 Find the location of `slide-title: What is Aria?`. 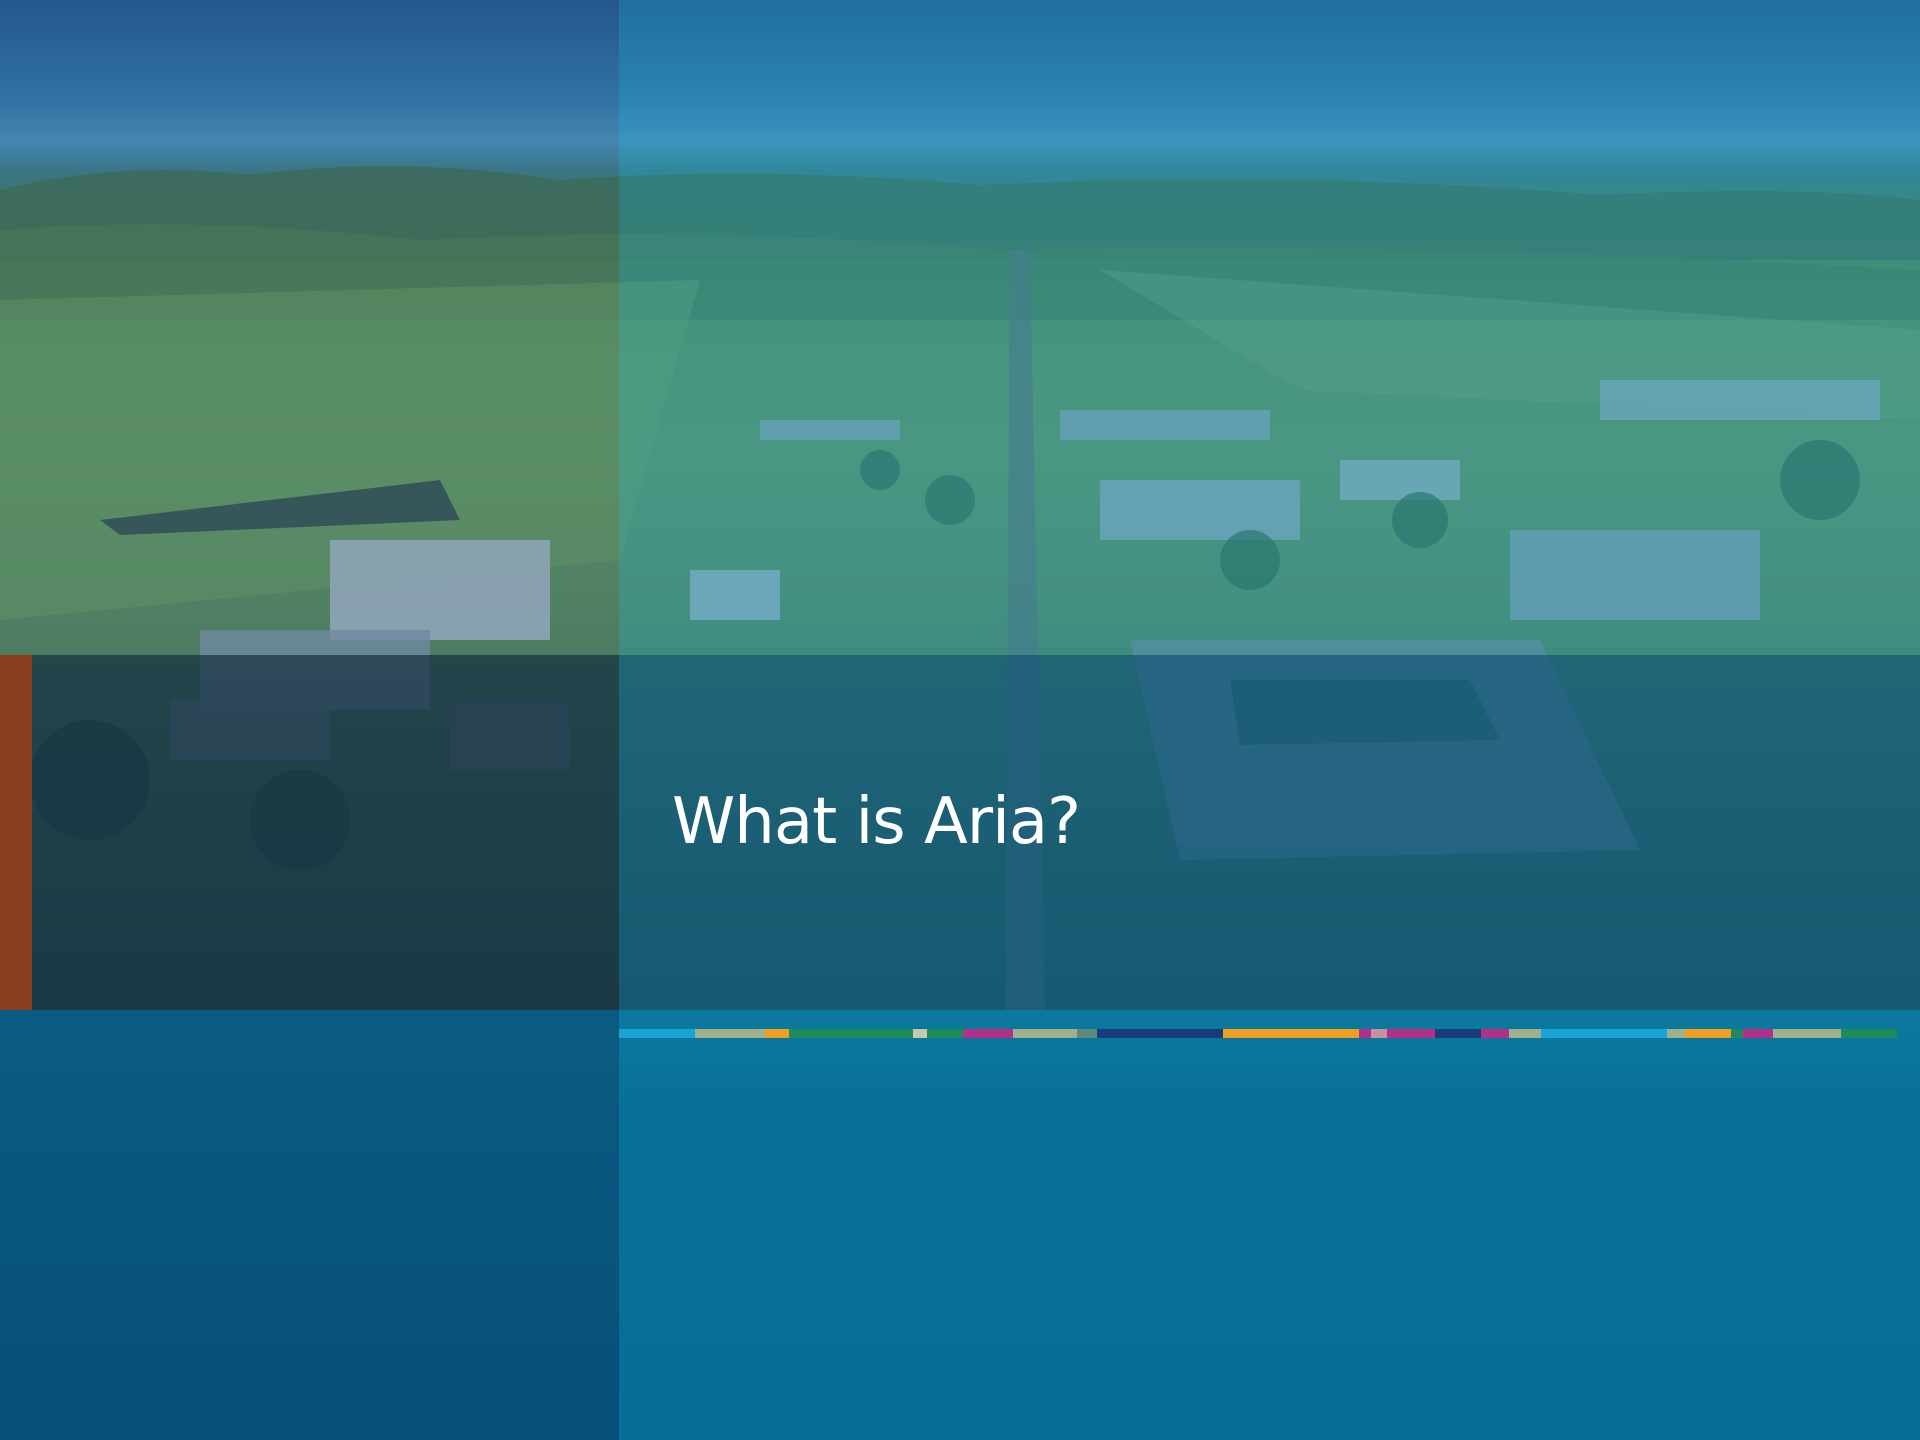

slide-title: What is Aria? is located at coordinates (876, 822).